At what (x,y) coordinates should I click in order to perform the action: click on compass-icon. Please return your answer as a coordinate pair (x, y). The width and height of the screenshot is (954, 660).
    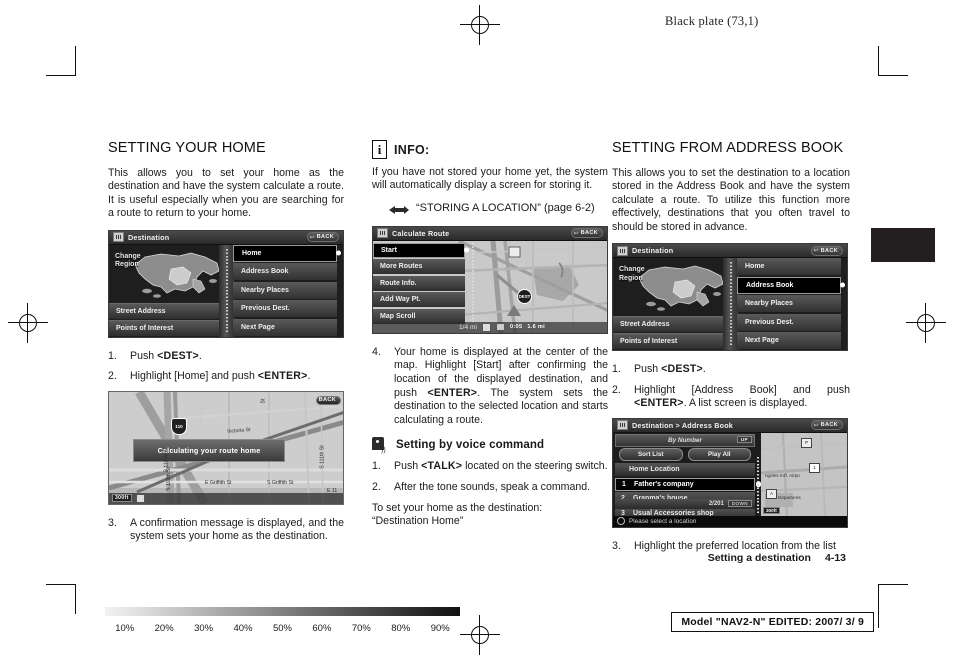
    Looking at the image, I should click on (486, 327).